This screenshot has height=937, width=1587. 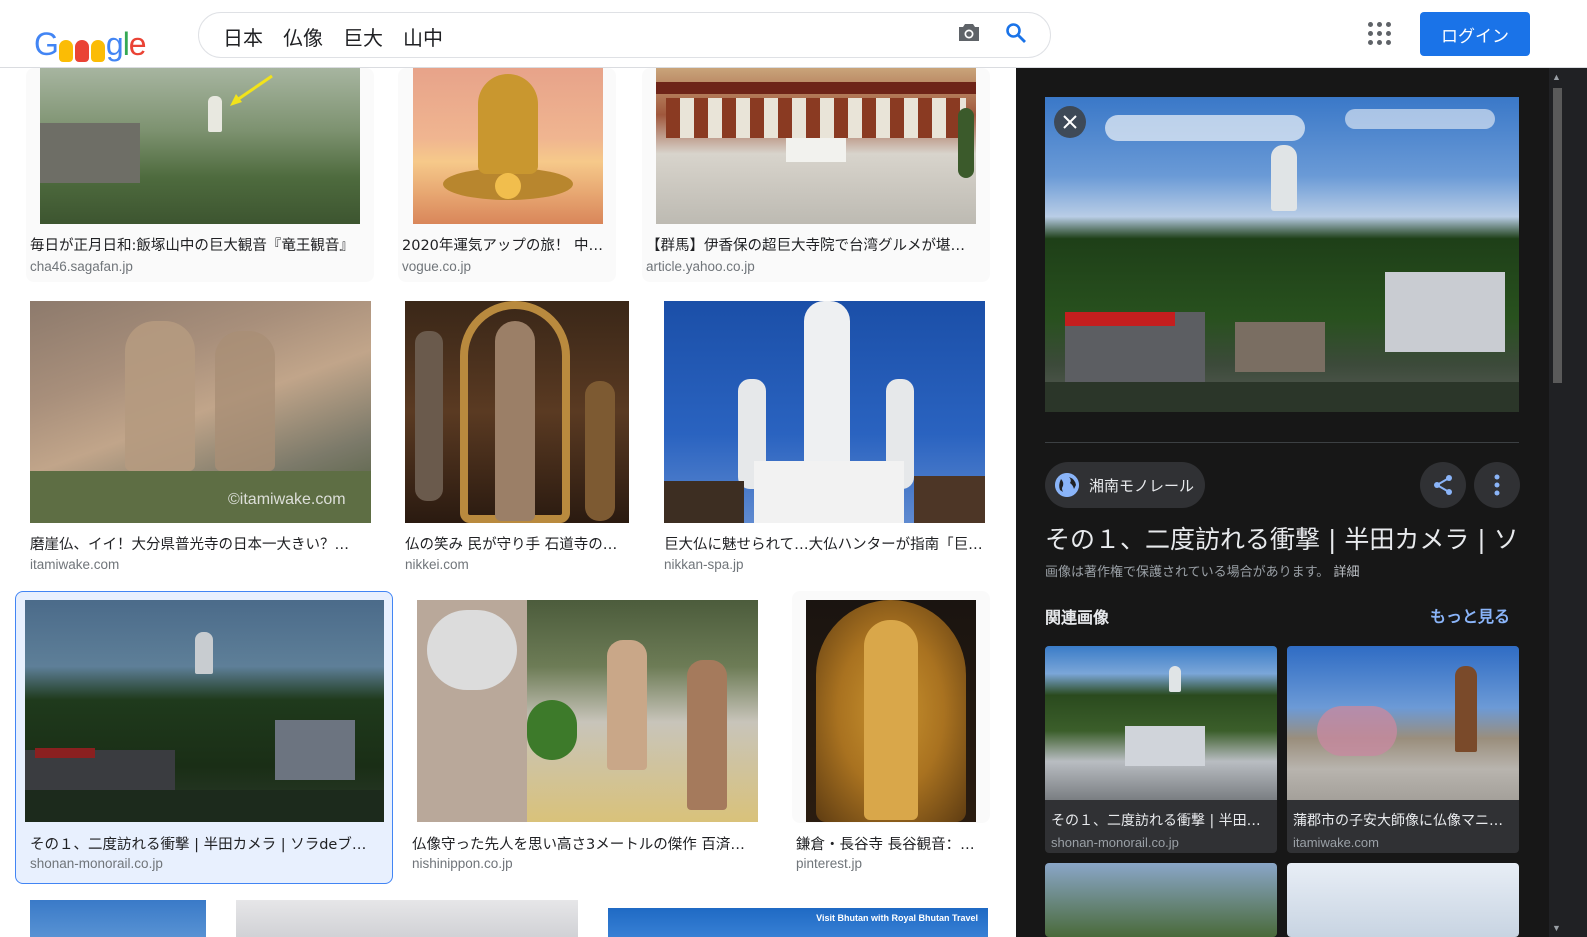 I want to click on related-images-heading: 関連画像, so click(x=1077, y=617).